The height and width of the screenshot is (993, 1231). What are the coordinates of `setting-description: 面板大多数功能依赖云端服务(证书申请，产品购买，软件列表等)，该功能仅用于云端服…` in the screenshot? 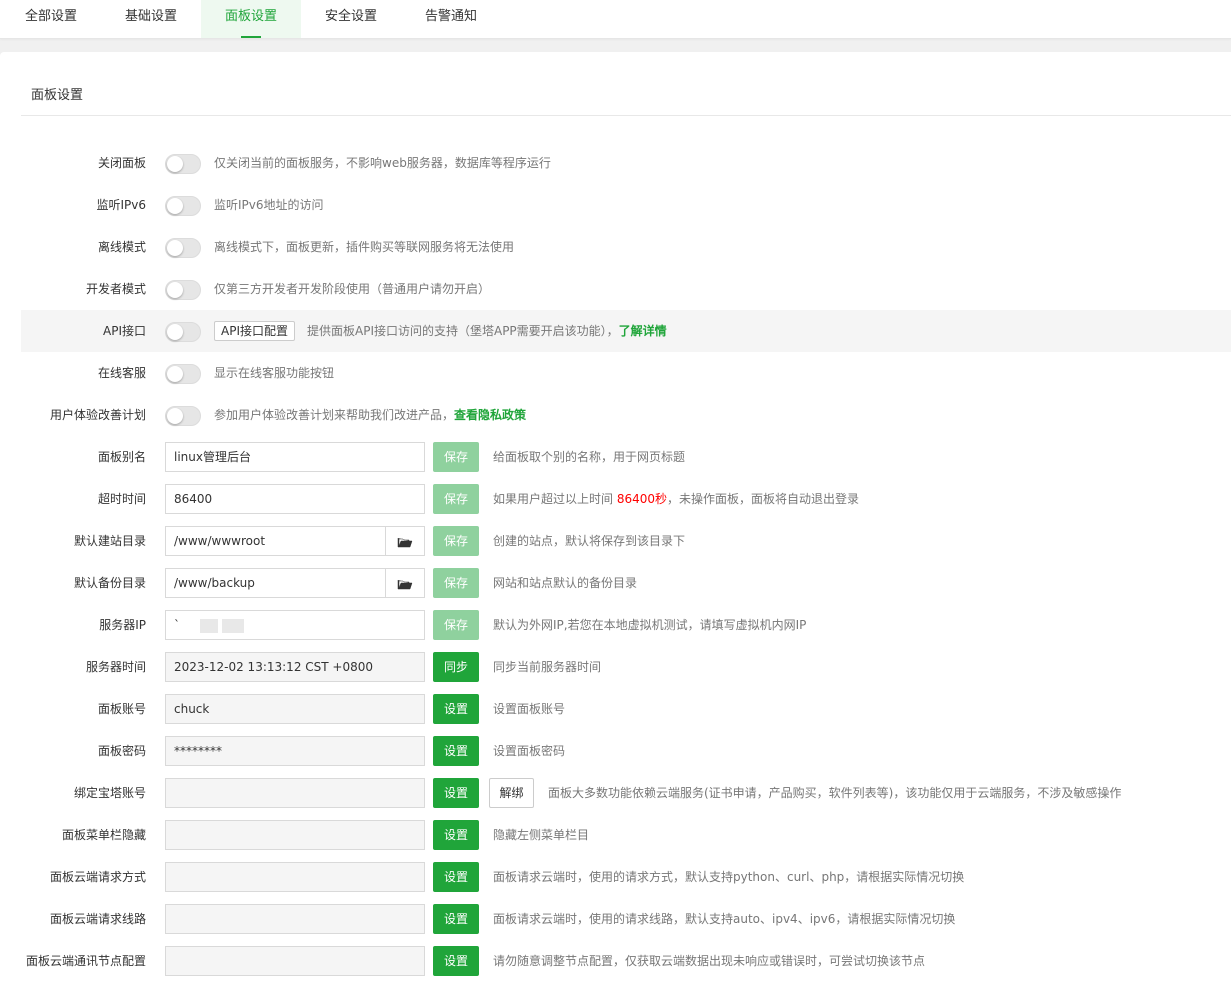 It's located at (835, 793).